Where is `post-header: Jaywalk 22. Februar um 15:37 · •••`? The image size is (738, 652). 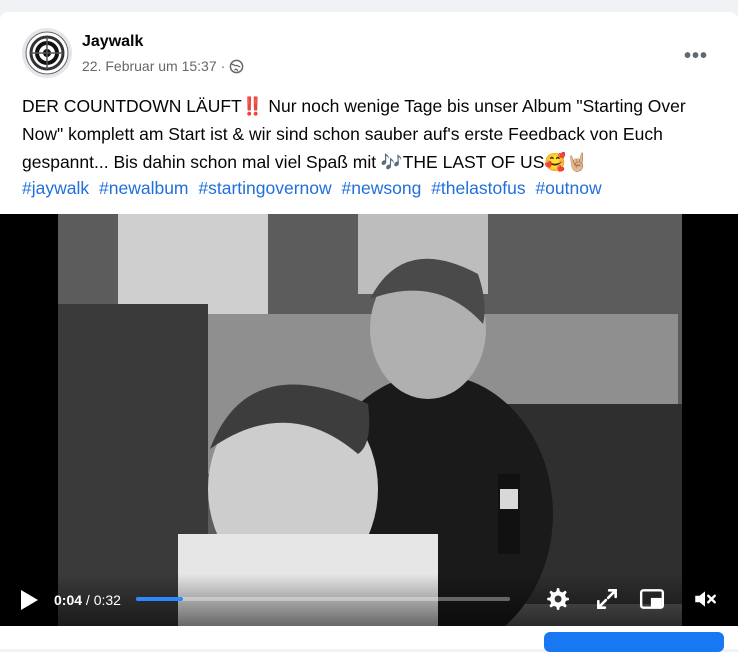
post-header: Jaywalk 22. Februar um 15:37 · ••• is located at coordinates (372, 56).